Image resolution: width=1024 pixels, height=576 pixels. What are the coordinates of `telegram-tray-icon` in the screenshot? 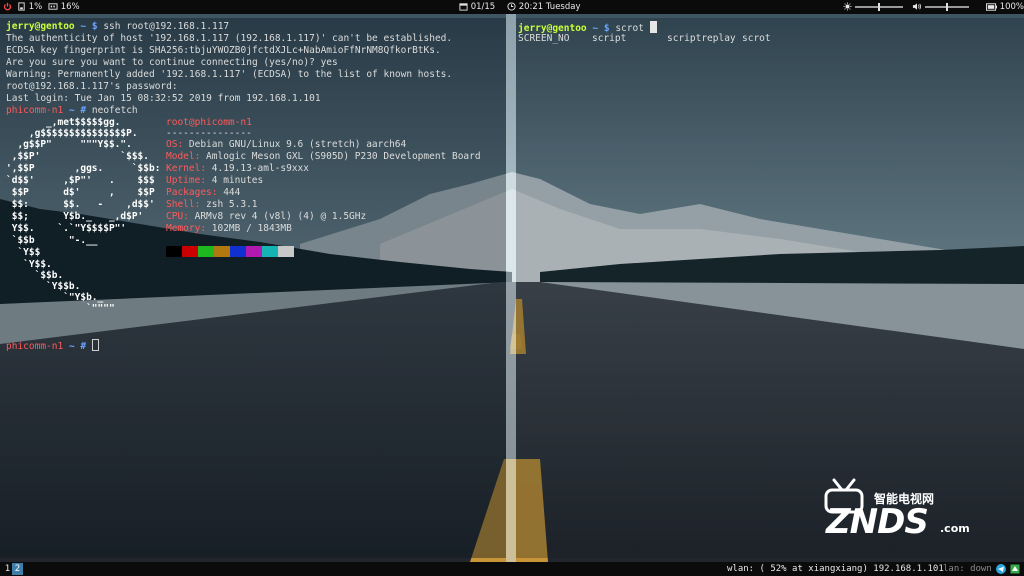 It's located at (1001, 569).